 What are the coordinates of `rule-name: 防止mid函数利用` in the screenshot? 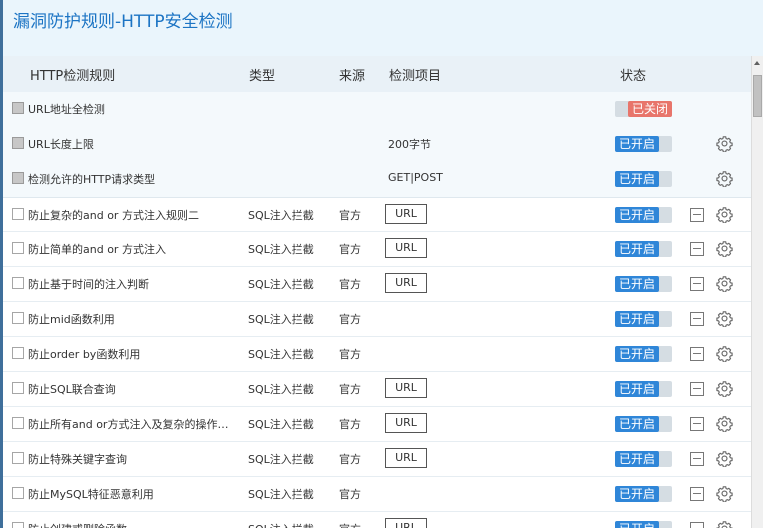 It's located at (71, 319).